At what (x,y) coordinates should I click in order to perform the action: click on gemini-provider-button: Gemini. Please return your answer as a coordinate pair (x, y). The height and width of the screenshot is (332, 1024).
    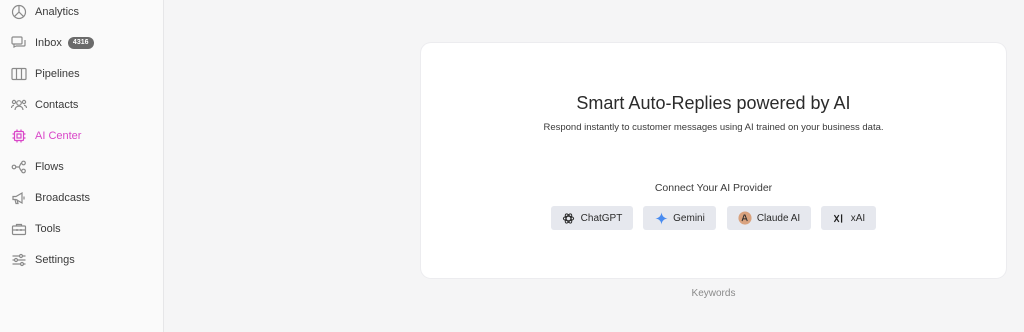
    Looking at the image, I should click on (679, 218).